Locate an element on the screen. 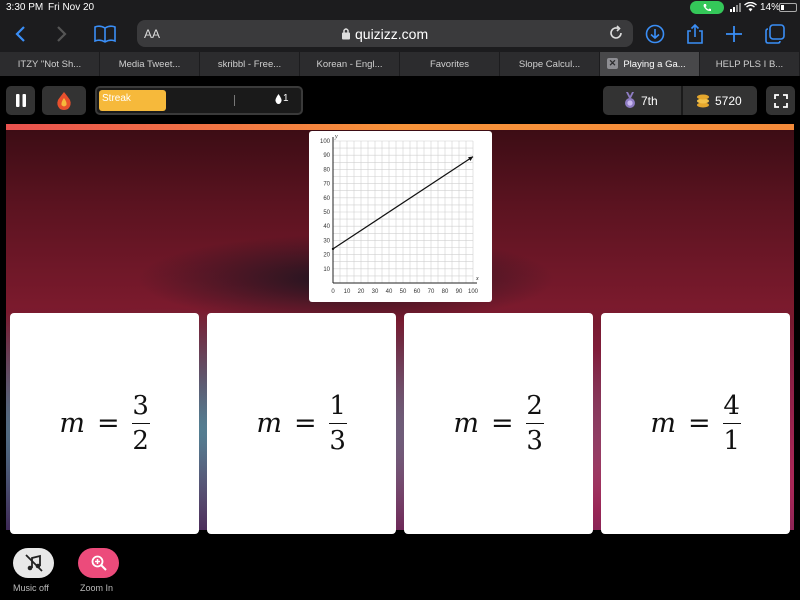  status-bar: 3:30 PM Fri Nov 20 14% is located at coordinates (400, 8).